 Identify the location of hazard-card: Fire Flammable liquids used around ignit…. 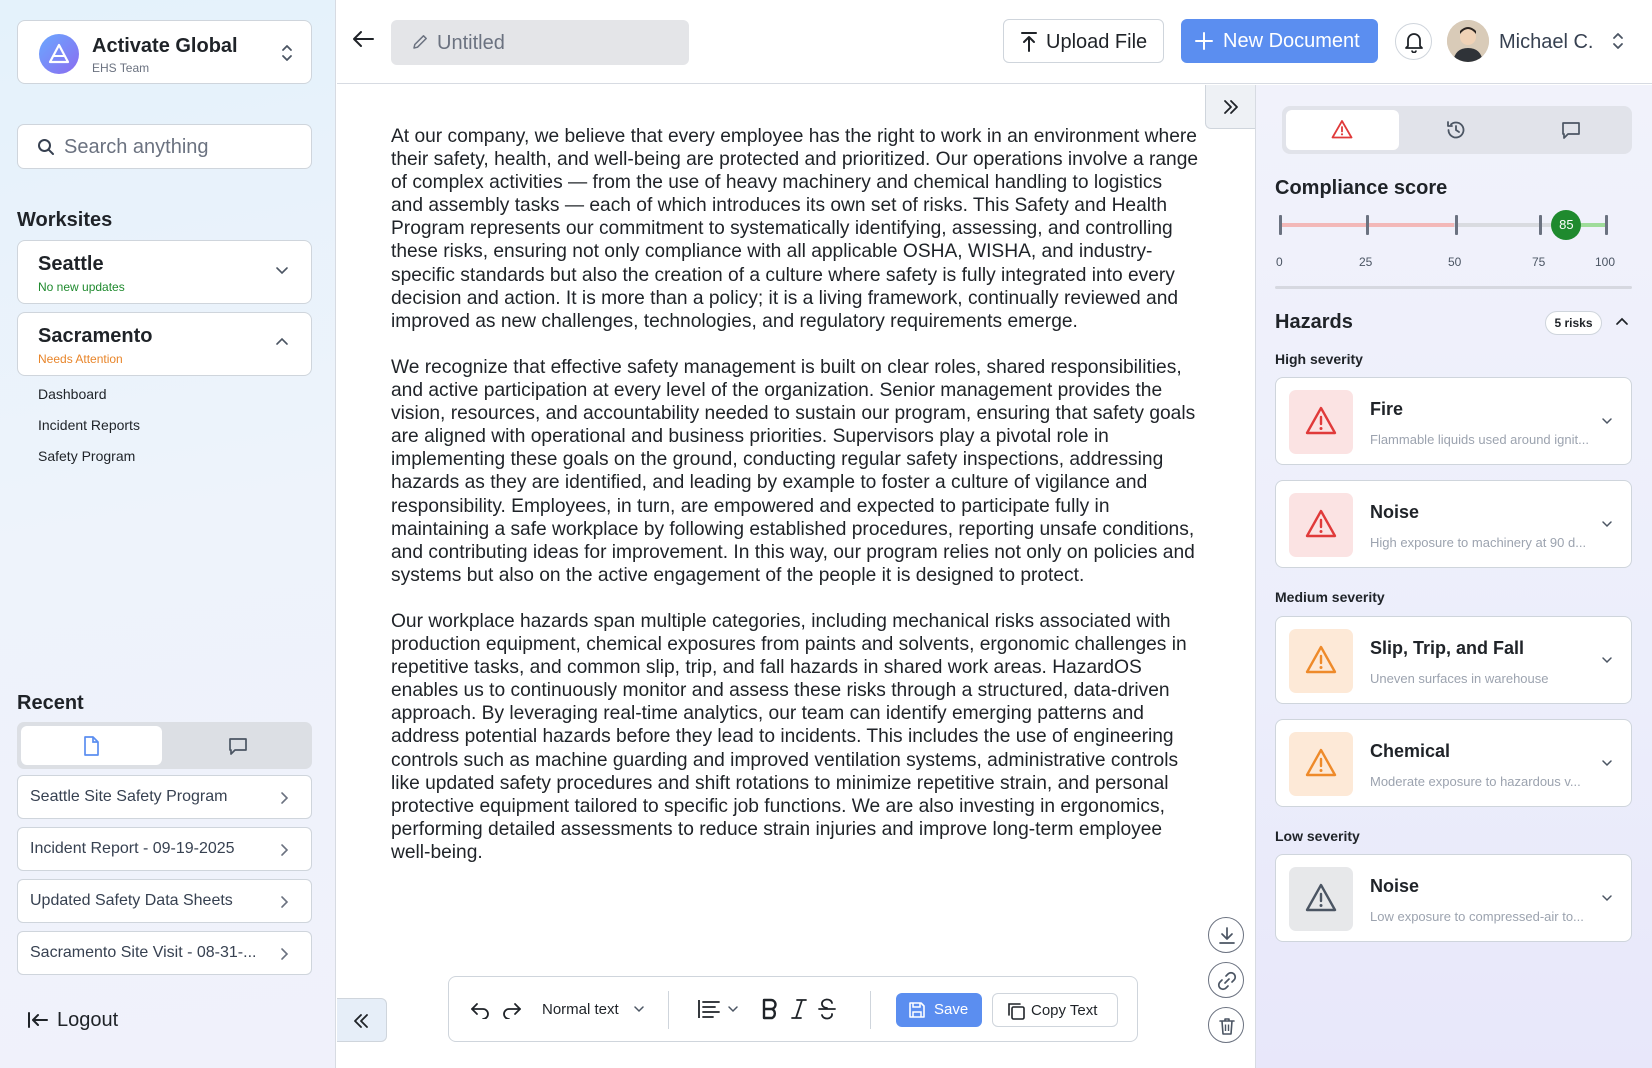
(1453, 421).